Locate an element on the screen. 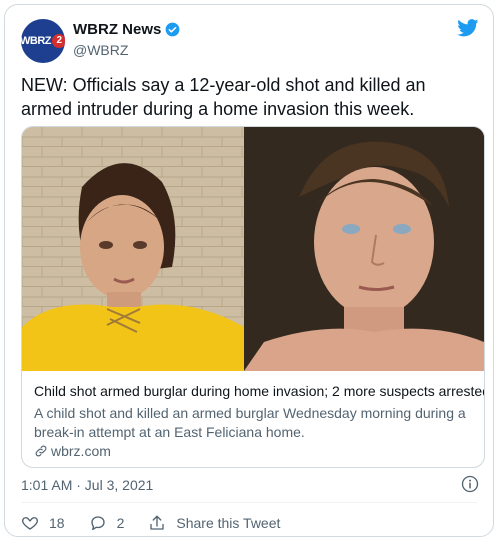  account-name: WBRZ News is located at coordinates (126, 29).